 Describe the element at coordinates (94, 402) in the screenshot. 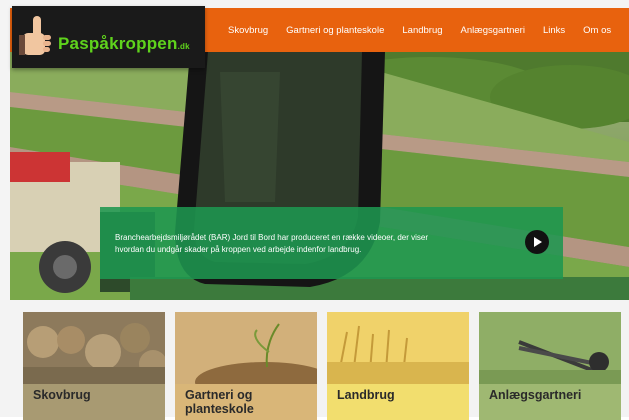

I see `card-skovbrug-label: Skovbrug` at that location.